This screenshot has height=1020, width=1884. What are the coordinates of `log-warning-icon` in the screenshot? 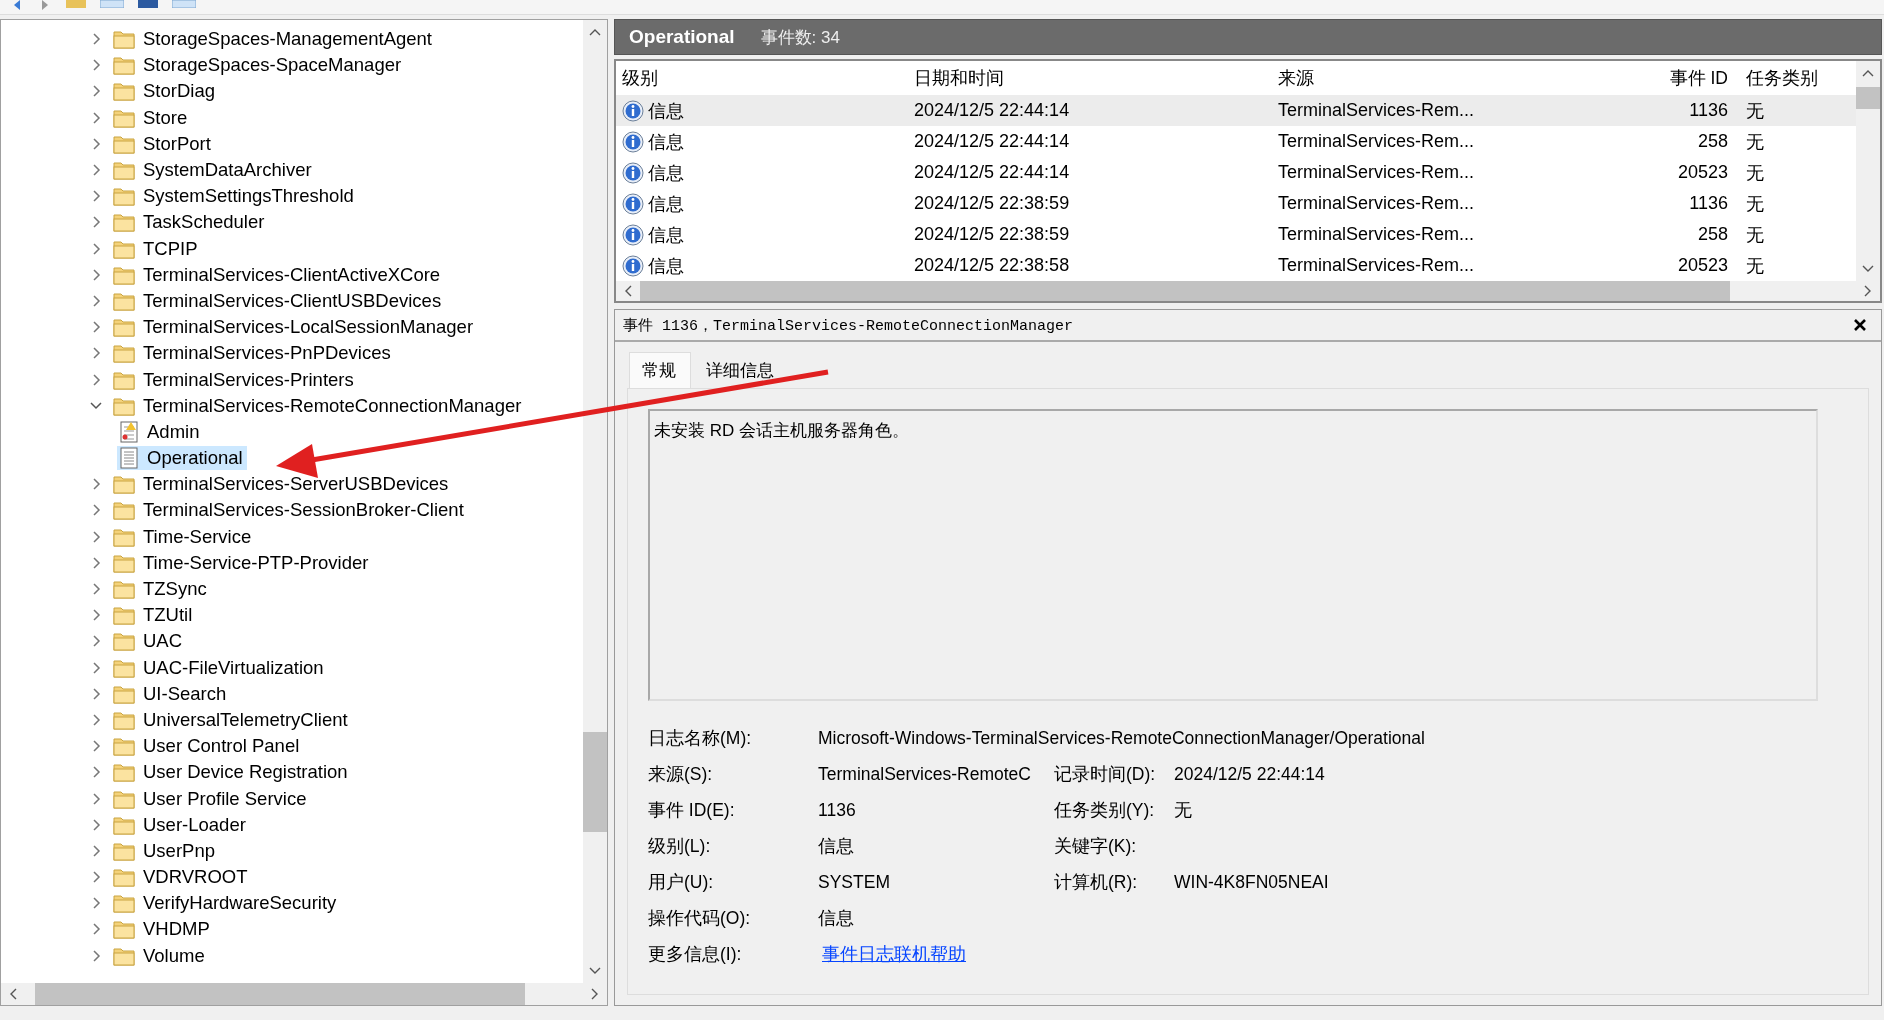 It's located at (129, 431).